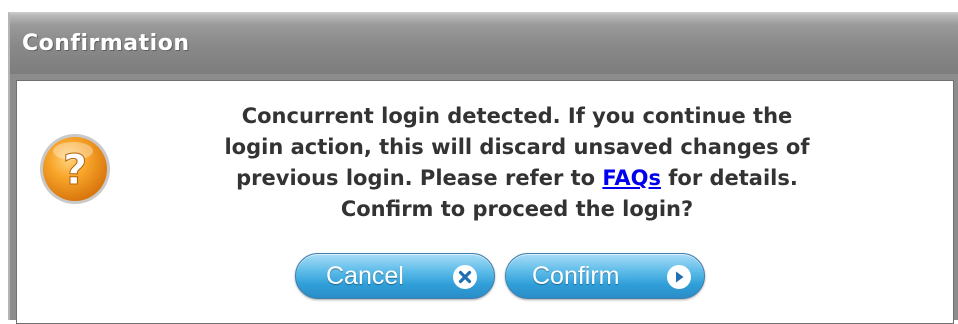 The height and width of the screenshot is (324, 958). I want to click on cancel-button: Cancel, so click(395, 276).